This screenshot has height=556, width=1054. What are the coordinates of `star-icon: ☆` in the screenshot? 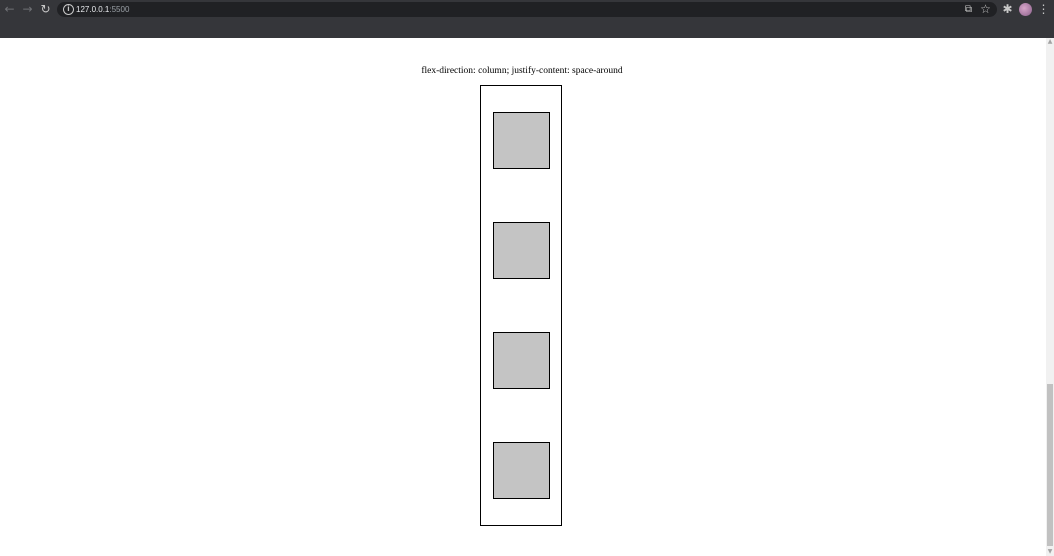 It's located at (985, 9).